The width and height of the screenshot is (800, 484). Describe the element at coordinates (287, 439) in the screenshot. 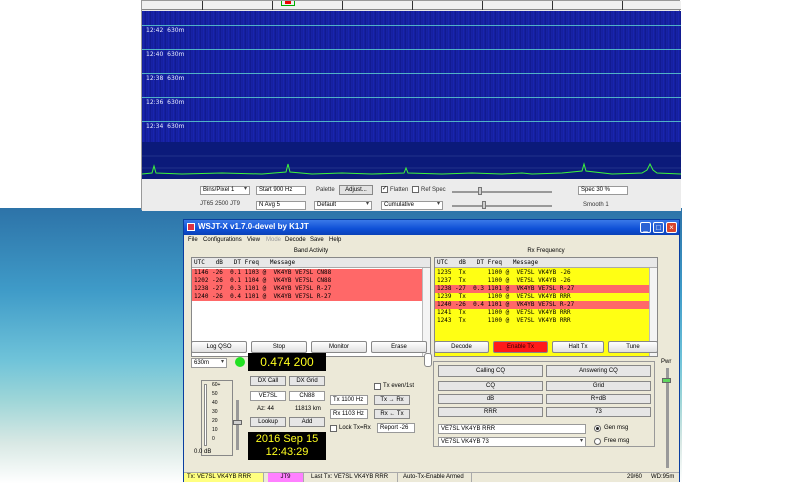

I see `date-text: 2016 Sep 15` at that location.